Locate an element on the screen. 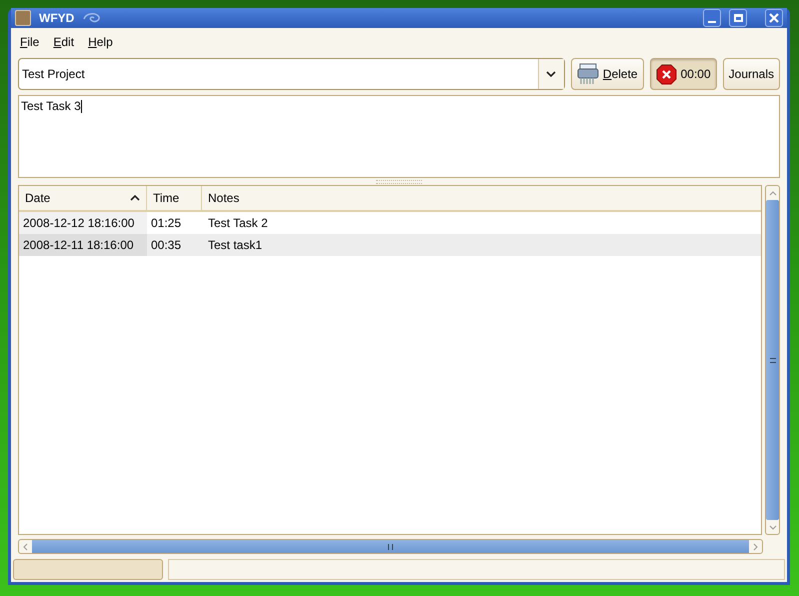 This screenshot has height=596, width=799. minimize-button is located at coordinates (712, 18).